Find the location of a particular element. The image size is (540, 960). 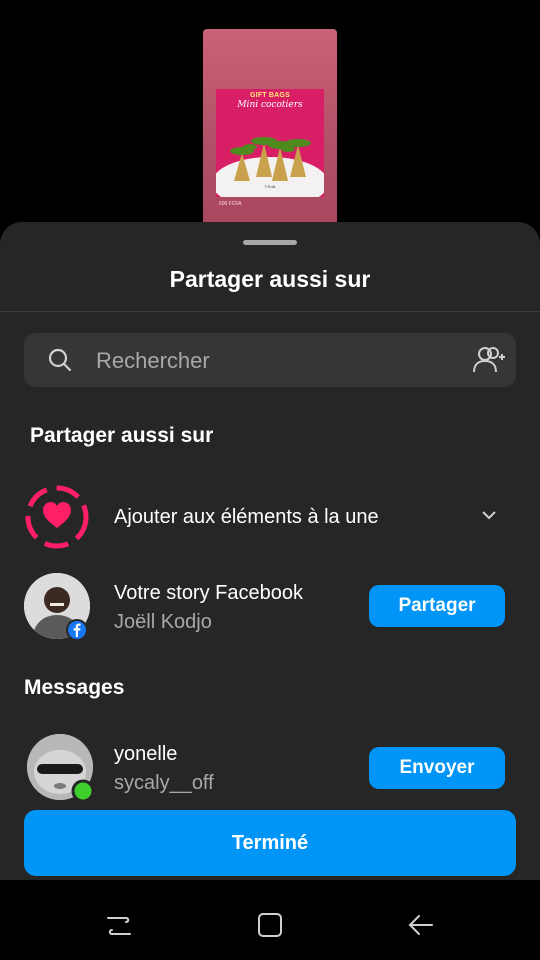

recent-apps-icon is located at coordinates (119, 927).